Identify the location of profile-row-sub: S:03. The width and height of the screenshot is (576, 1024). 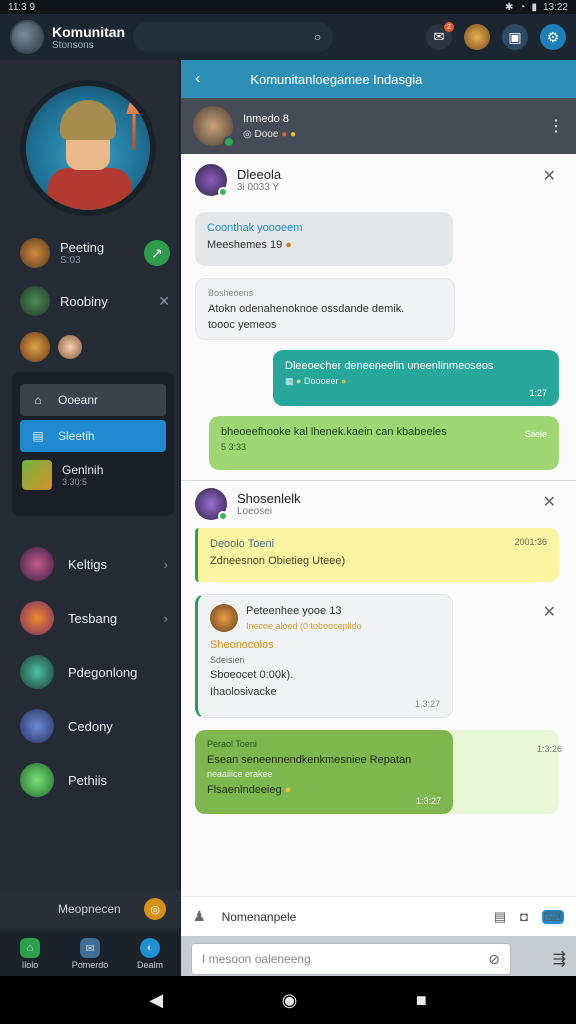
(70, 260).